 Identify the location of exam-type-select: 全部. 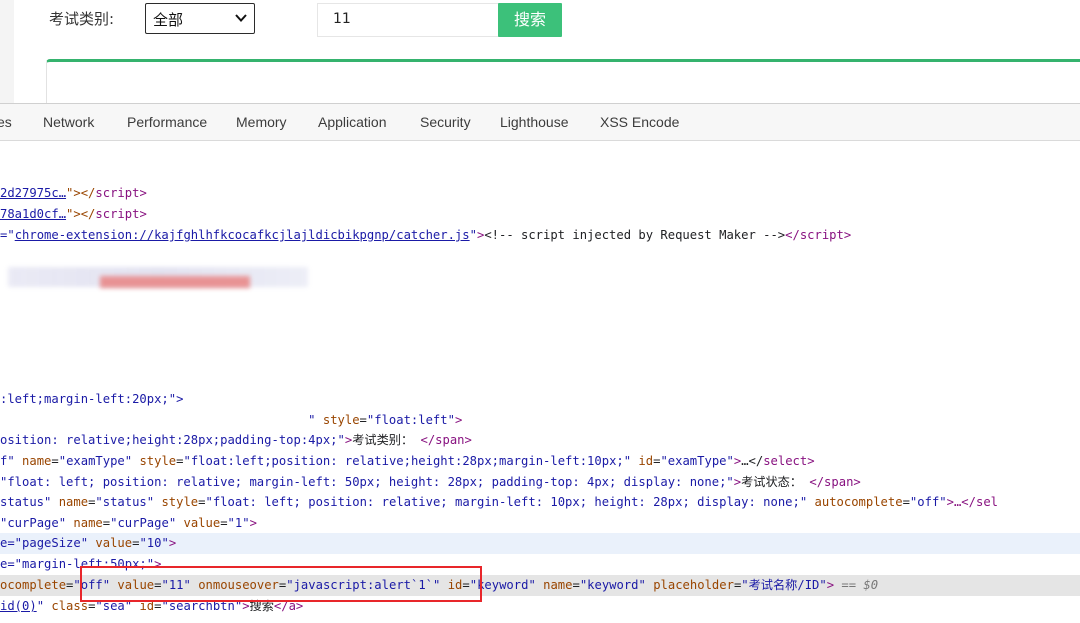
(200, 18).